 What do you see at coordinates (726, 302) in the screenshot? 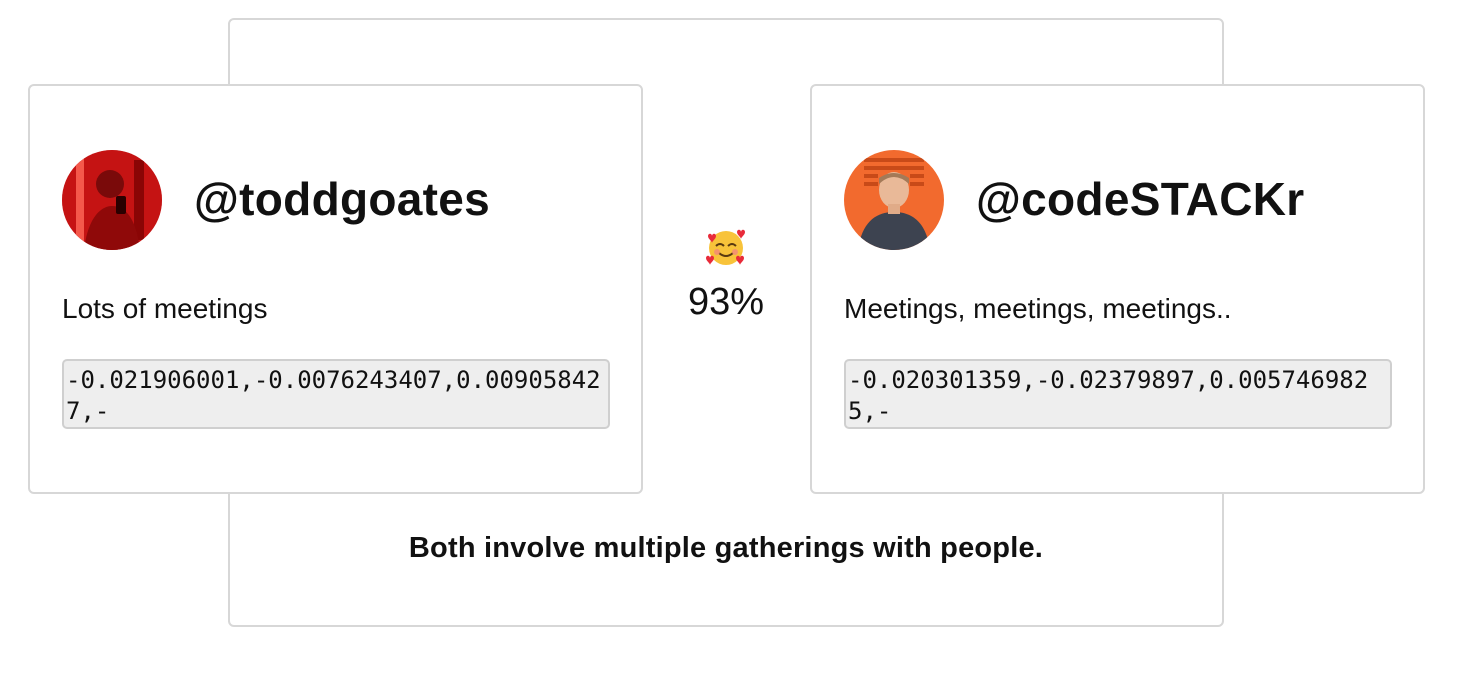
I see `match-percent: 93%` at bounding box center [726, 302].